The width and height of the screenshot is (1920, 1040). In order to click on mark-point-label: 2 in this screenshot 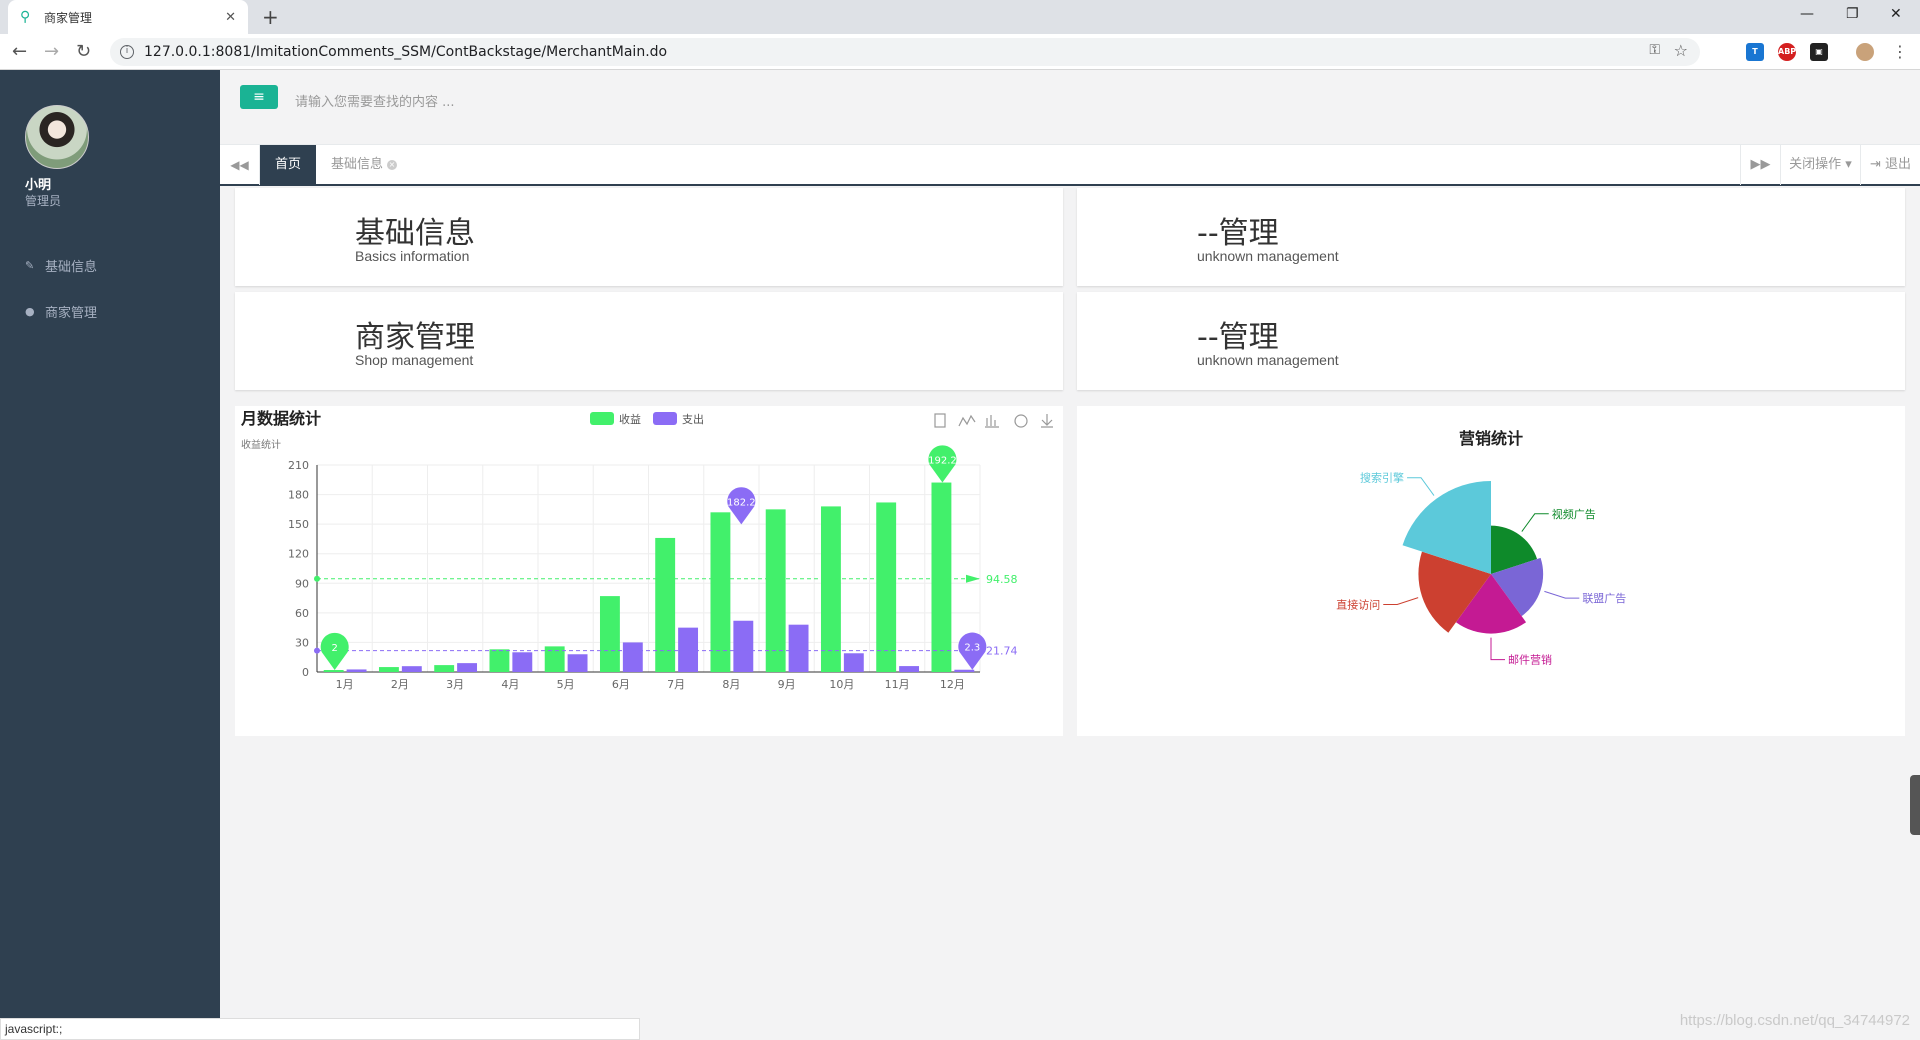, I will do `click(334, 648)`.